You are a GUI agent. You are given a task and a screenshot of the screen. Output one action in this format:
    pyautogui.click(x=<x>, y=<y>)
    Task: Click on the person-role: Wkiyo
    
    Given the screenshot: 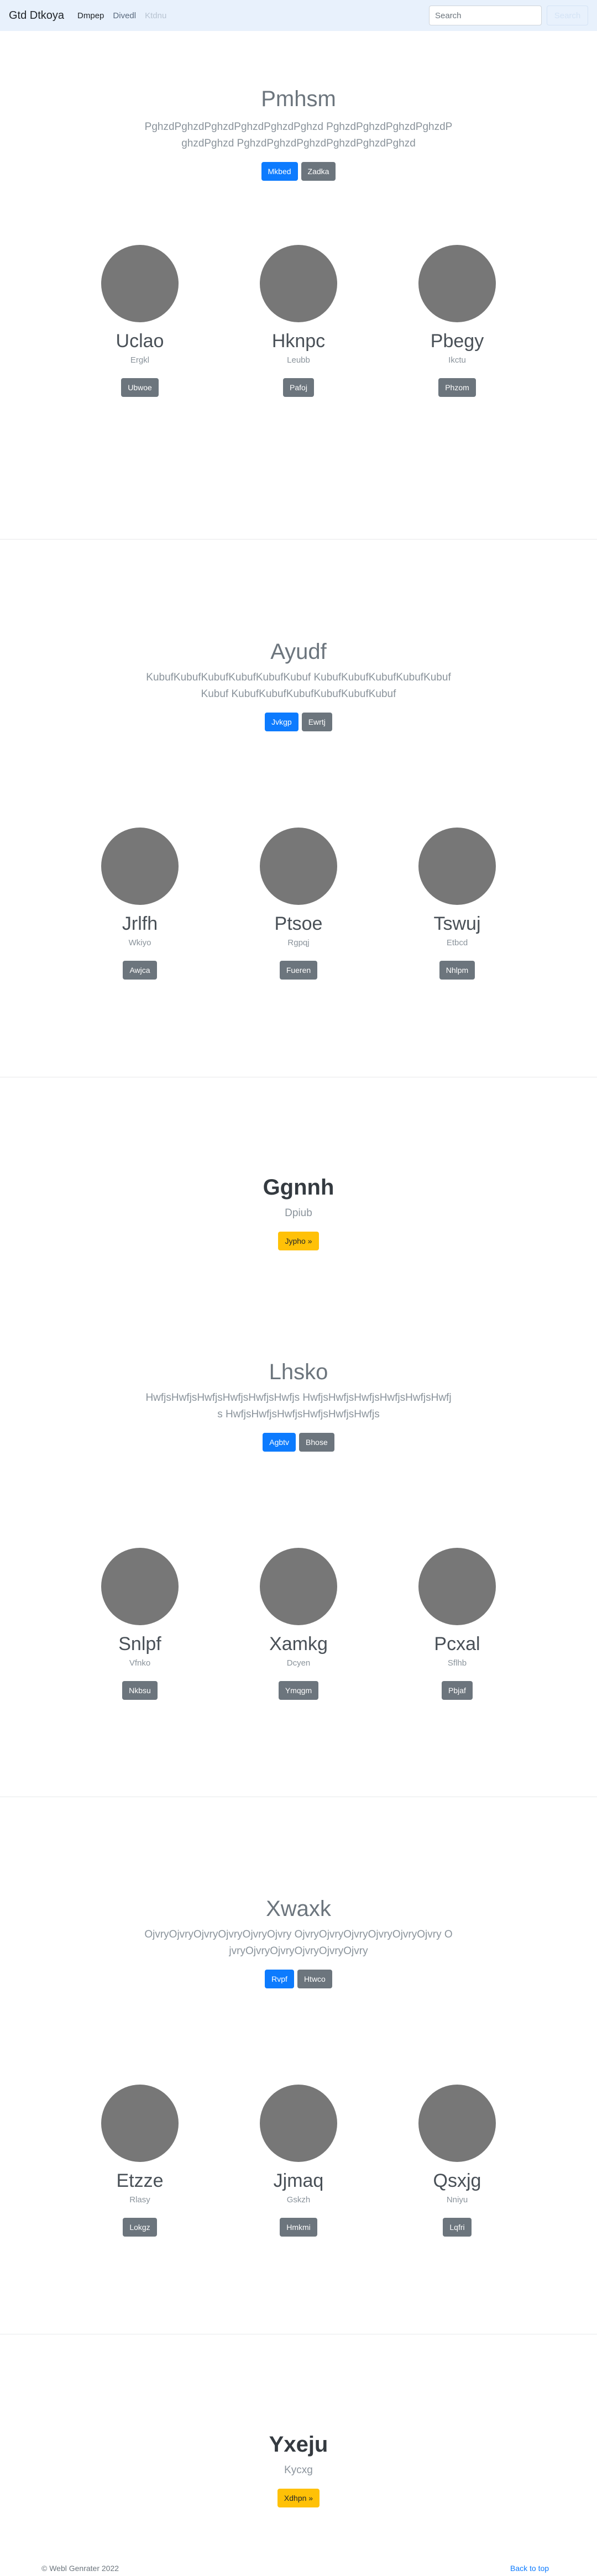 What is the action you would take?
    pyautogui.click(x=140, y=942)
    